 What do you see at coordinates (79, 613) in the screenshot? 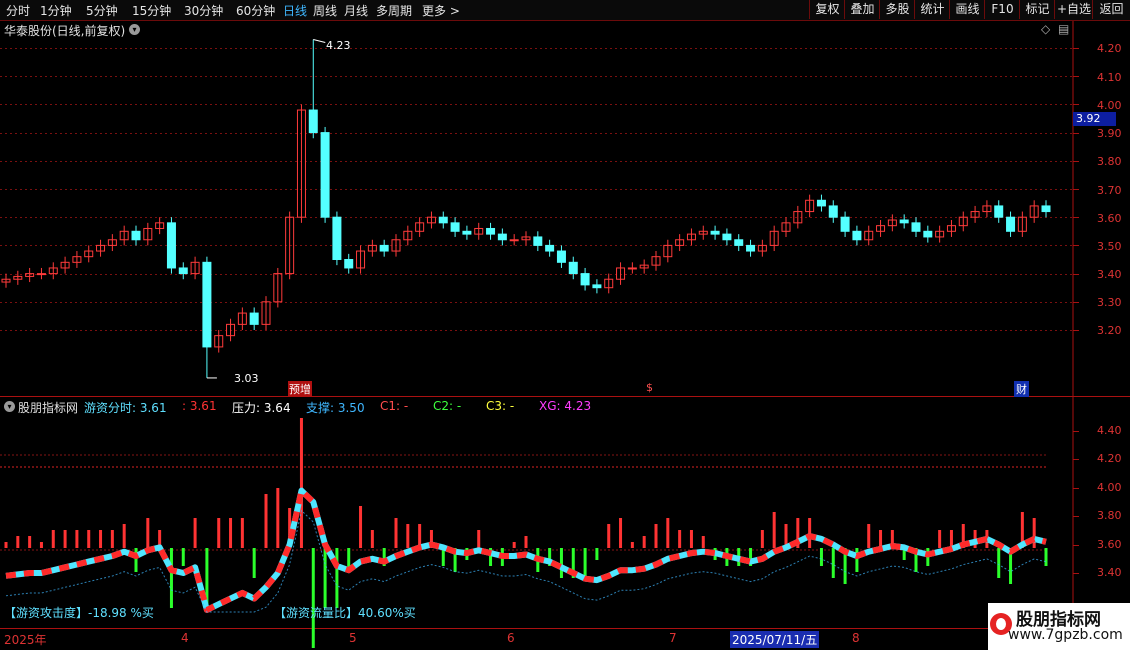
I see `attack-degree-label: 【游资攻击度】-18.98 %买` at bounding box center [79, 613].